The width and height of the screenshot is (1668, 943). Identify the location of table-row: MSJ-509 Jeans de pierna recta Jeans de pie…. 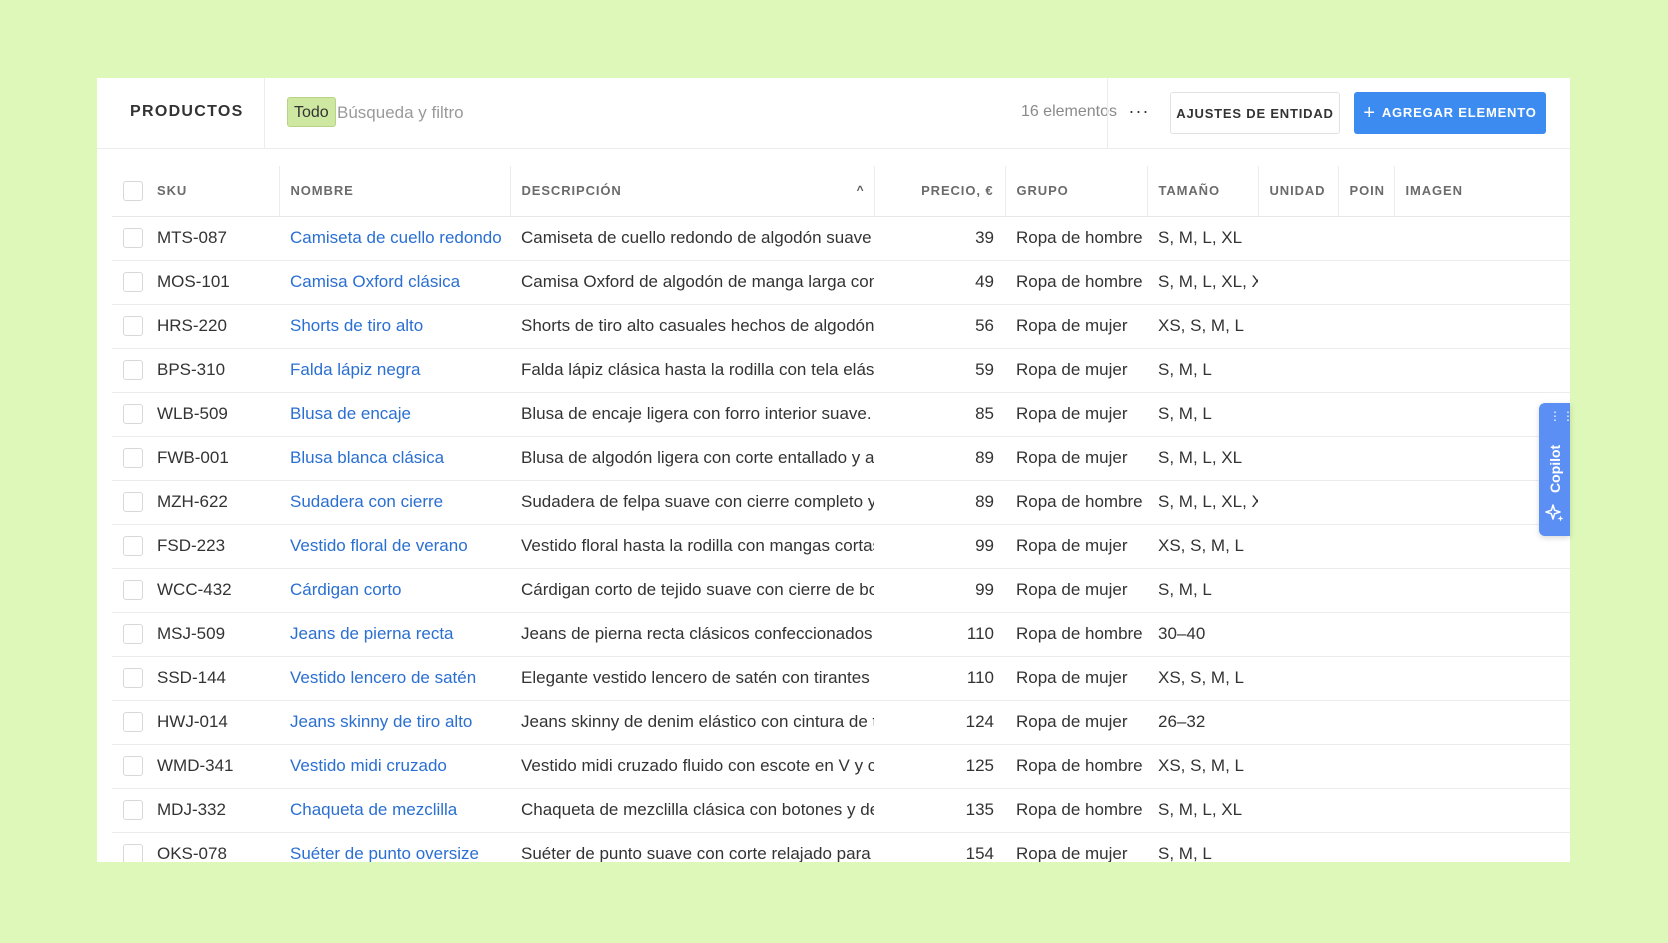
(841, 634).